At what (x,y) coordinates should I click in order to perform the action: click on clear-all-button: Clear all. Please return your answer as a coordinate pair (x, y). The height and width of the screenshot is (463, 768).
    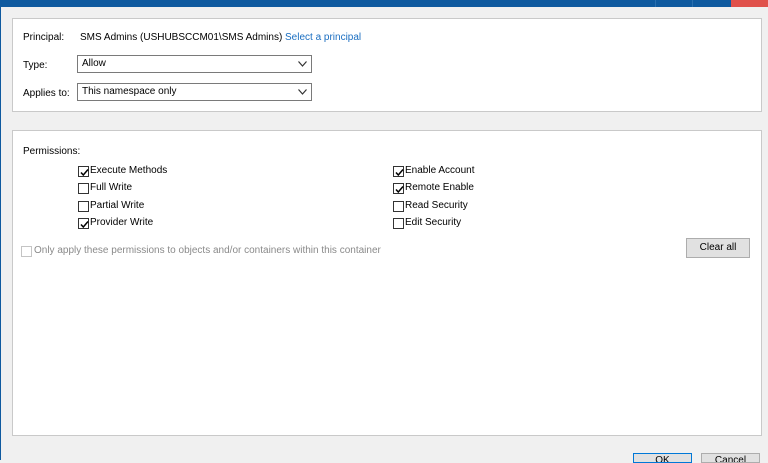
    Looking at the image, I should click on (718, 248).